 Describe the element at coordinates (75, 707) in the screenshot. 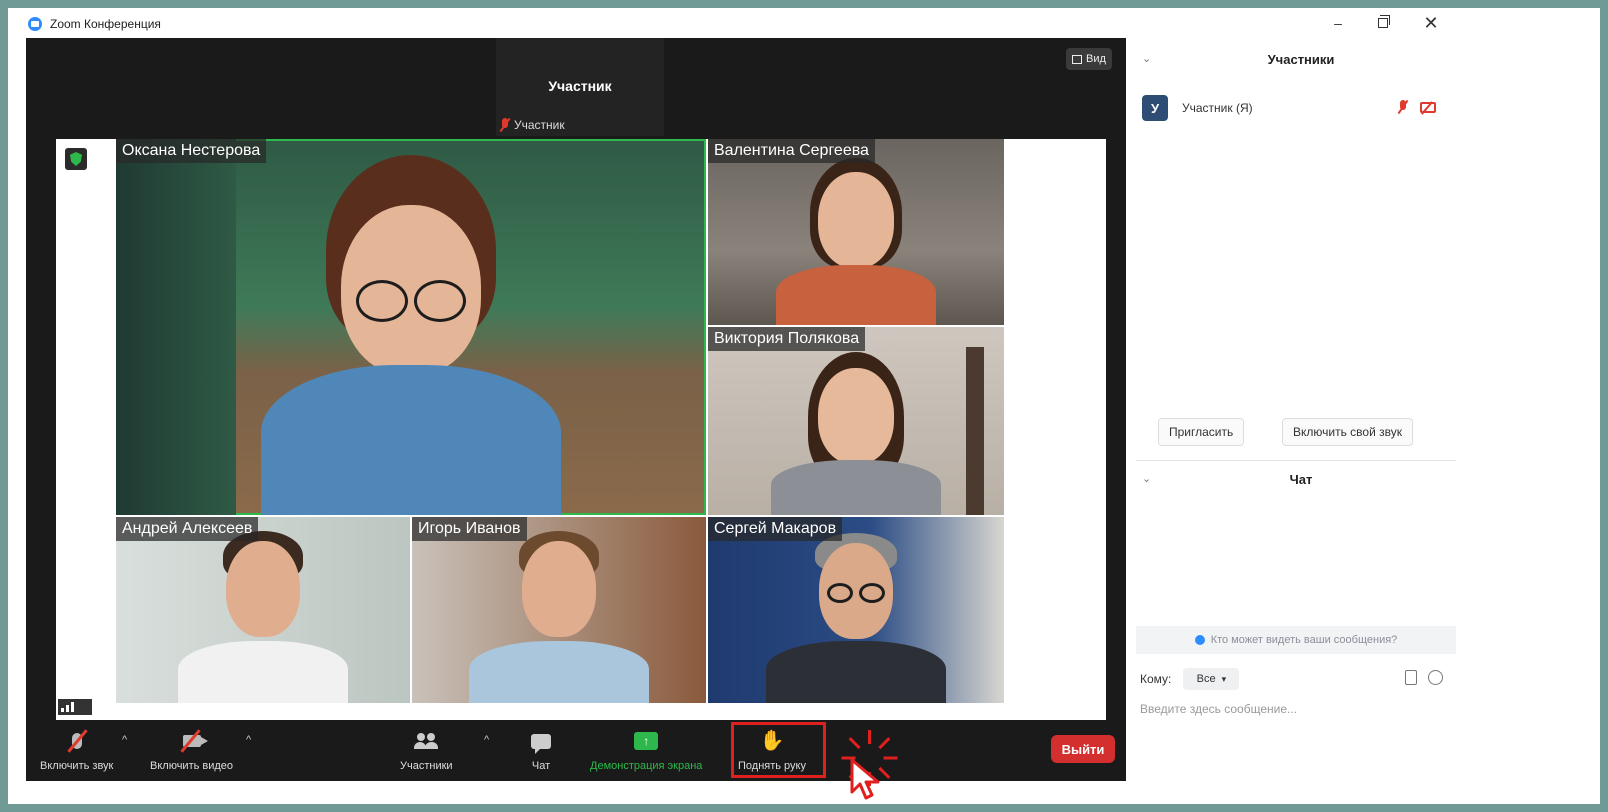

I see `connection-signal-icon` at that location.